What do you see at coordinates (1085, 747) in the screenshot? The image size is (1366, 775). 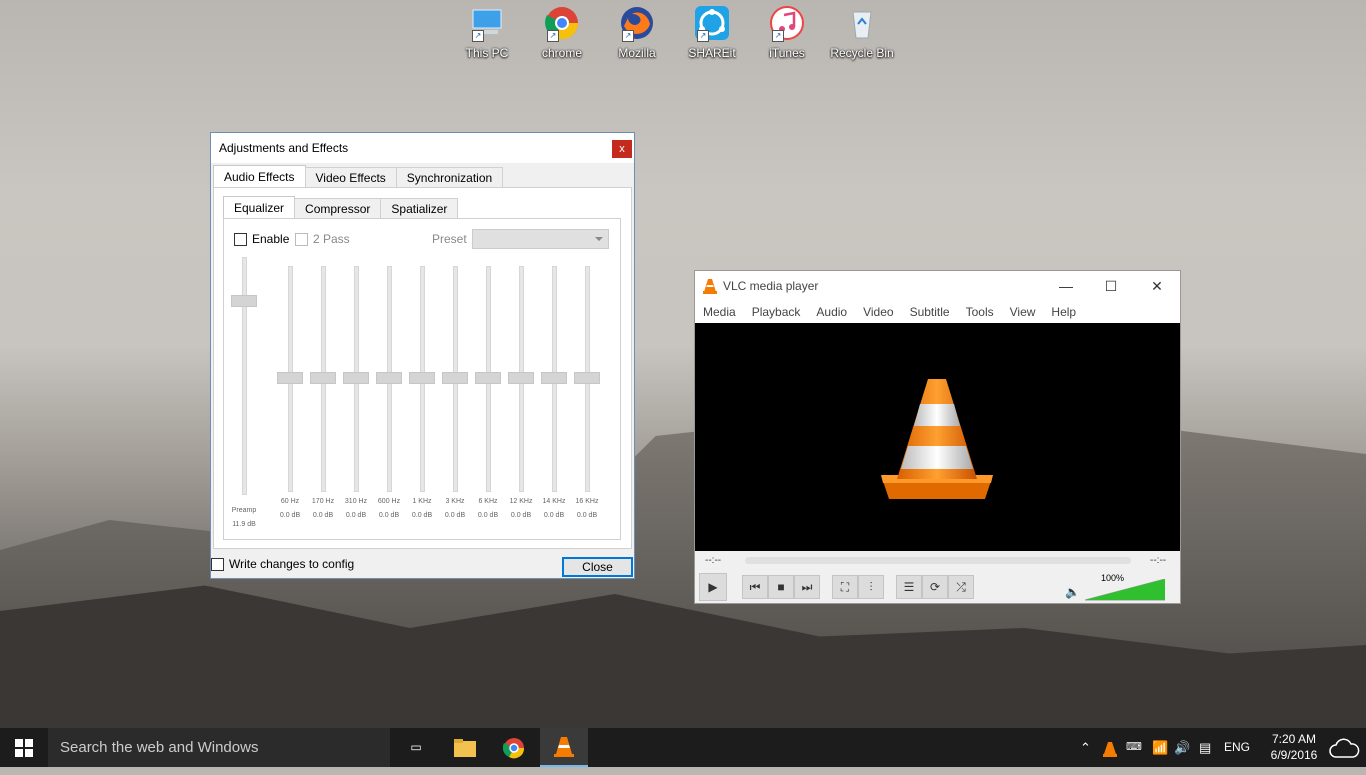 I see `chevron-up-icon: ⌃` at bounding box center [1085, 747].